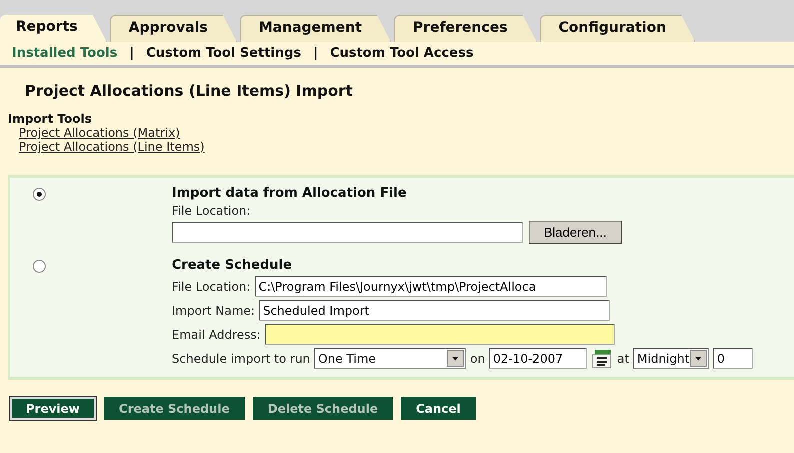  Describe the element at coordinates (465, 28) in the screenshot. I see `nav-tab: Preferences` at that location.